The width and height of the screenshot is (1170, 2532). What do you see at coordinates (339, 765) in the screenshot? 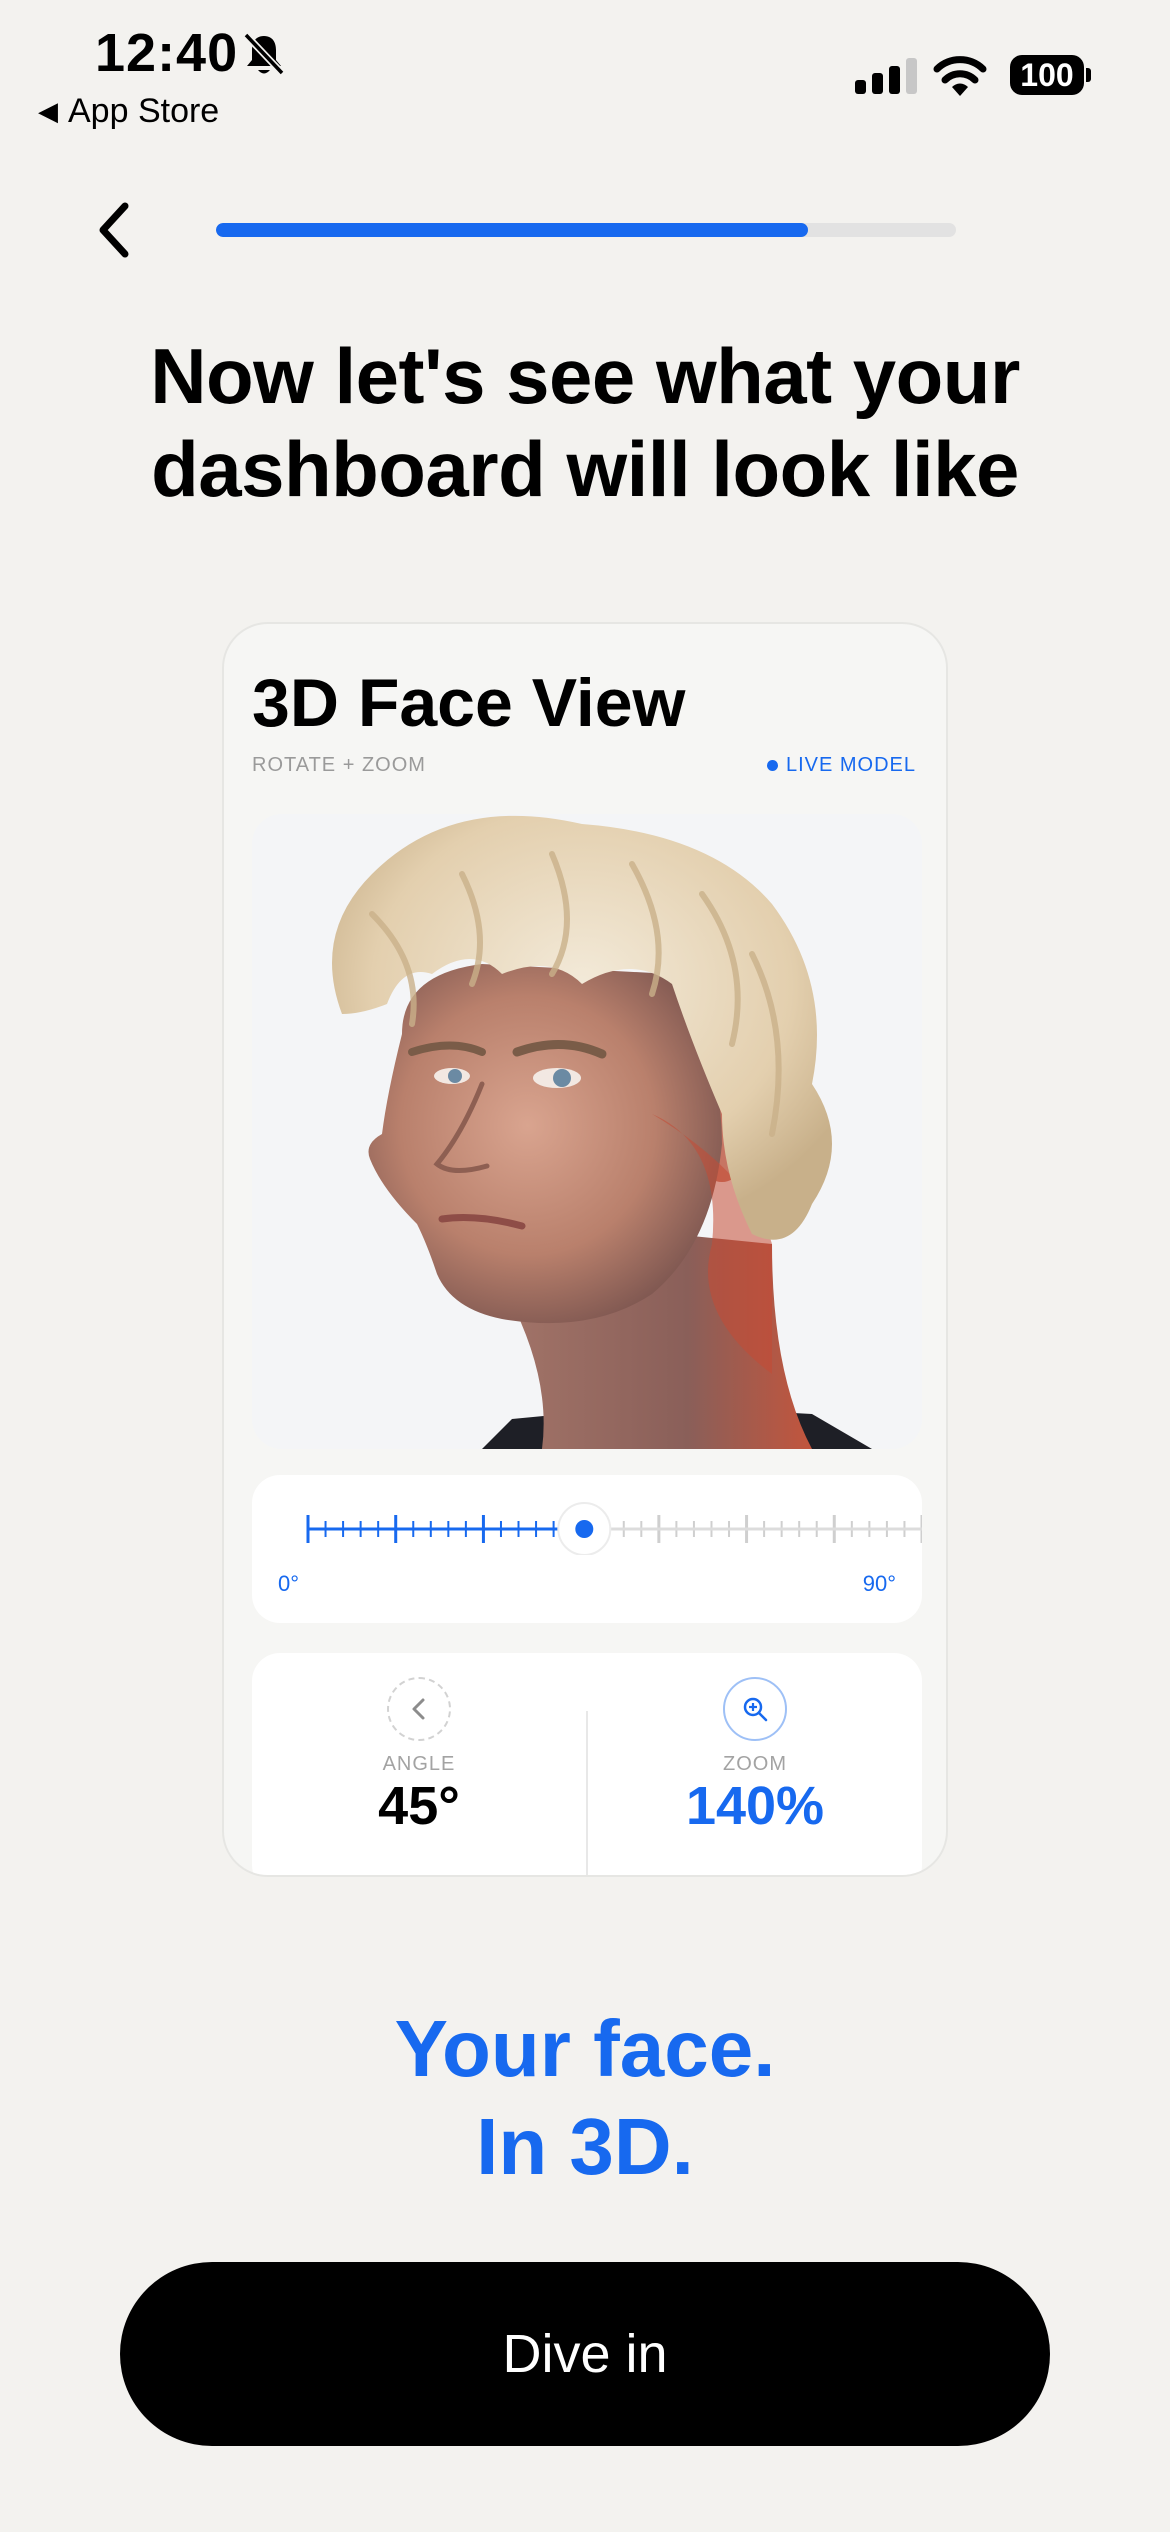
I see `card-subtitle: ROTATE + ZOOM` at bounding box center [339, 765].